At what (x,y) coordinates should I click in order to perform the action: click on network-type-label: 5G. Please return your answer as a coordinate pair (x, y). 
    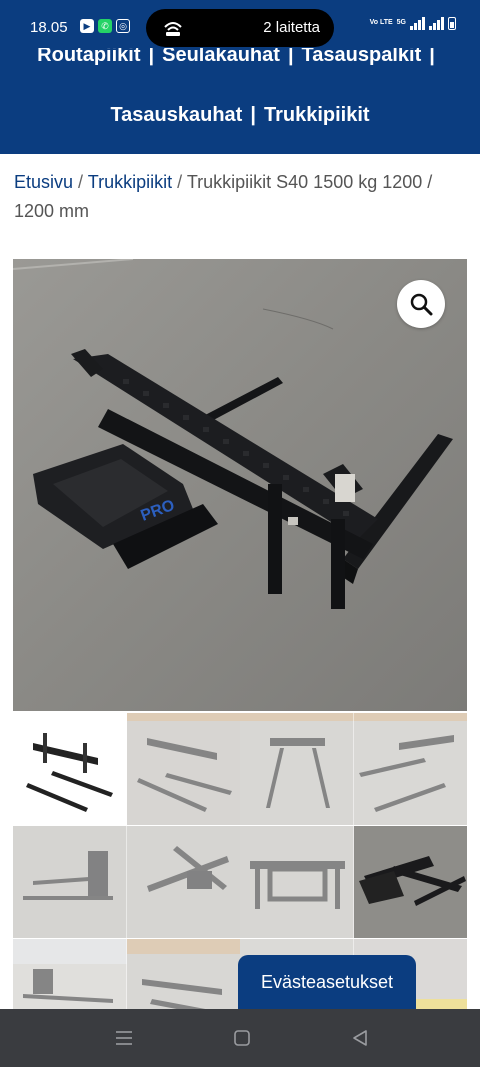
    Looking at the image, I should click on (401, 22).